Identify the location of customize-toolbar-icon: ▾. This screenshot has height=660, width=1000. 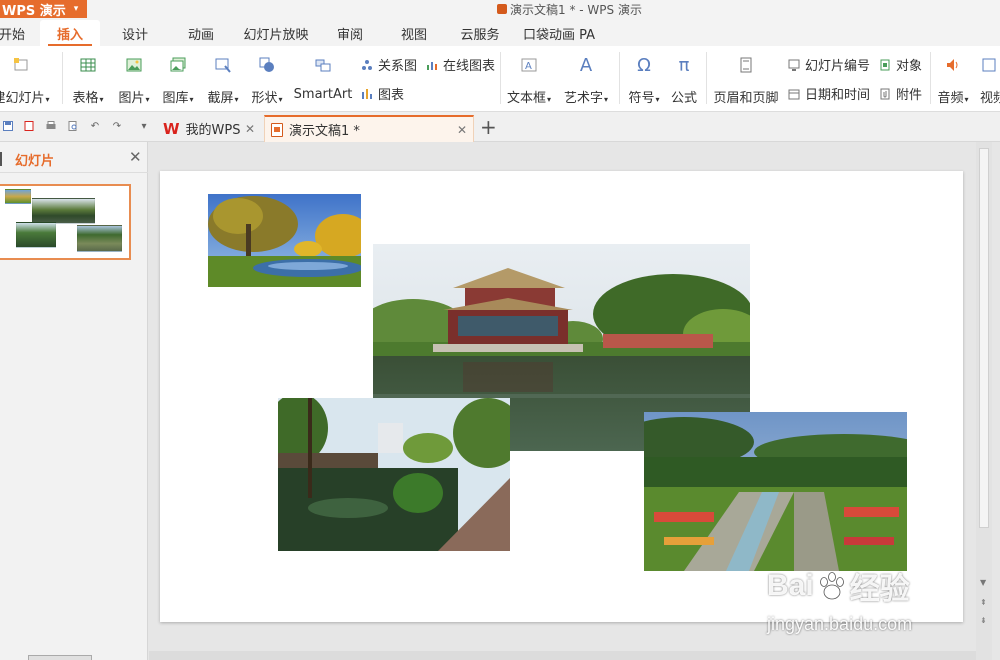
(144, 126).